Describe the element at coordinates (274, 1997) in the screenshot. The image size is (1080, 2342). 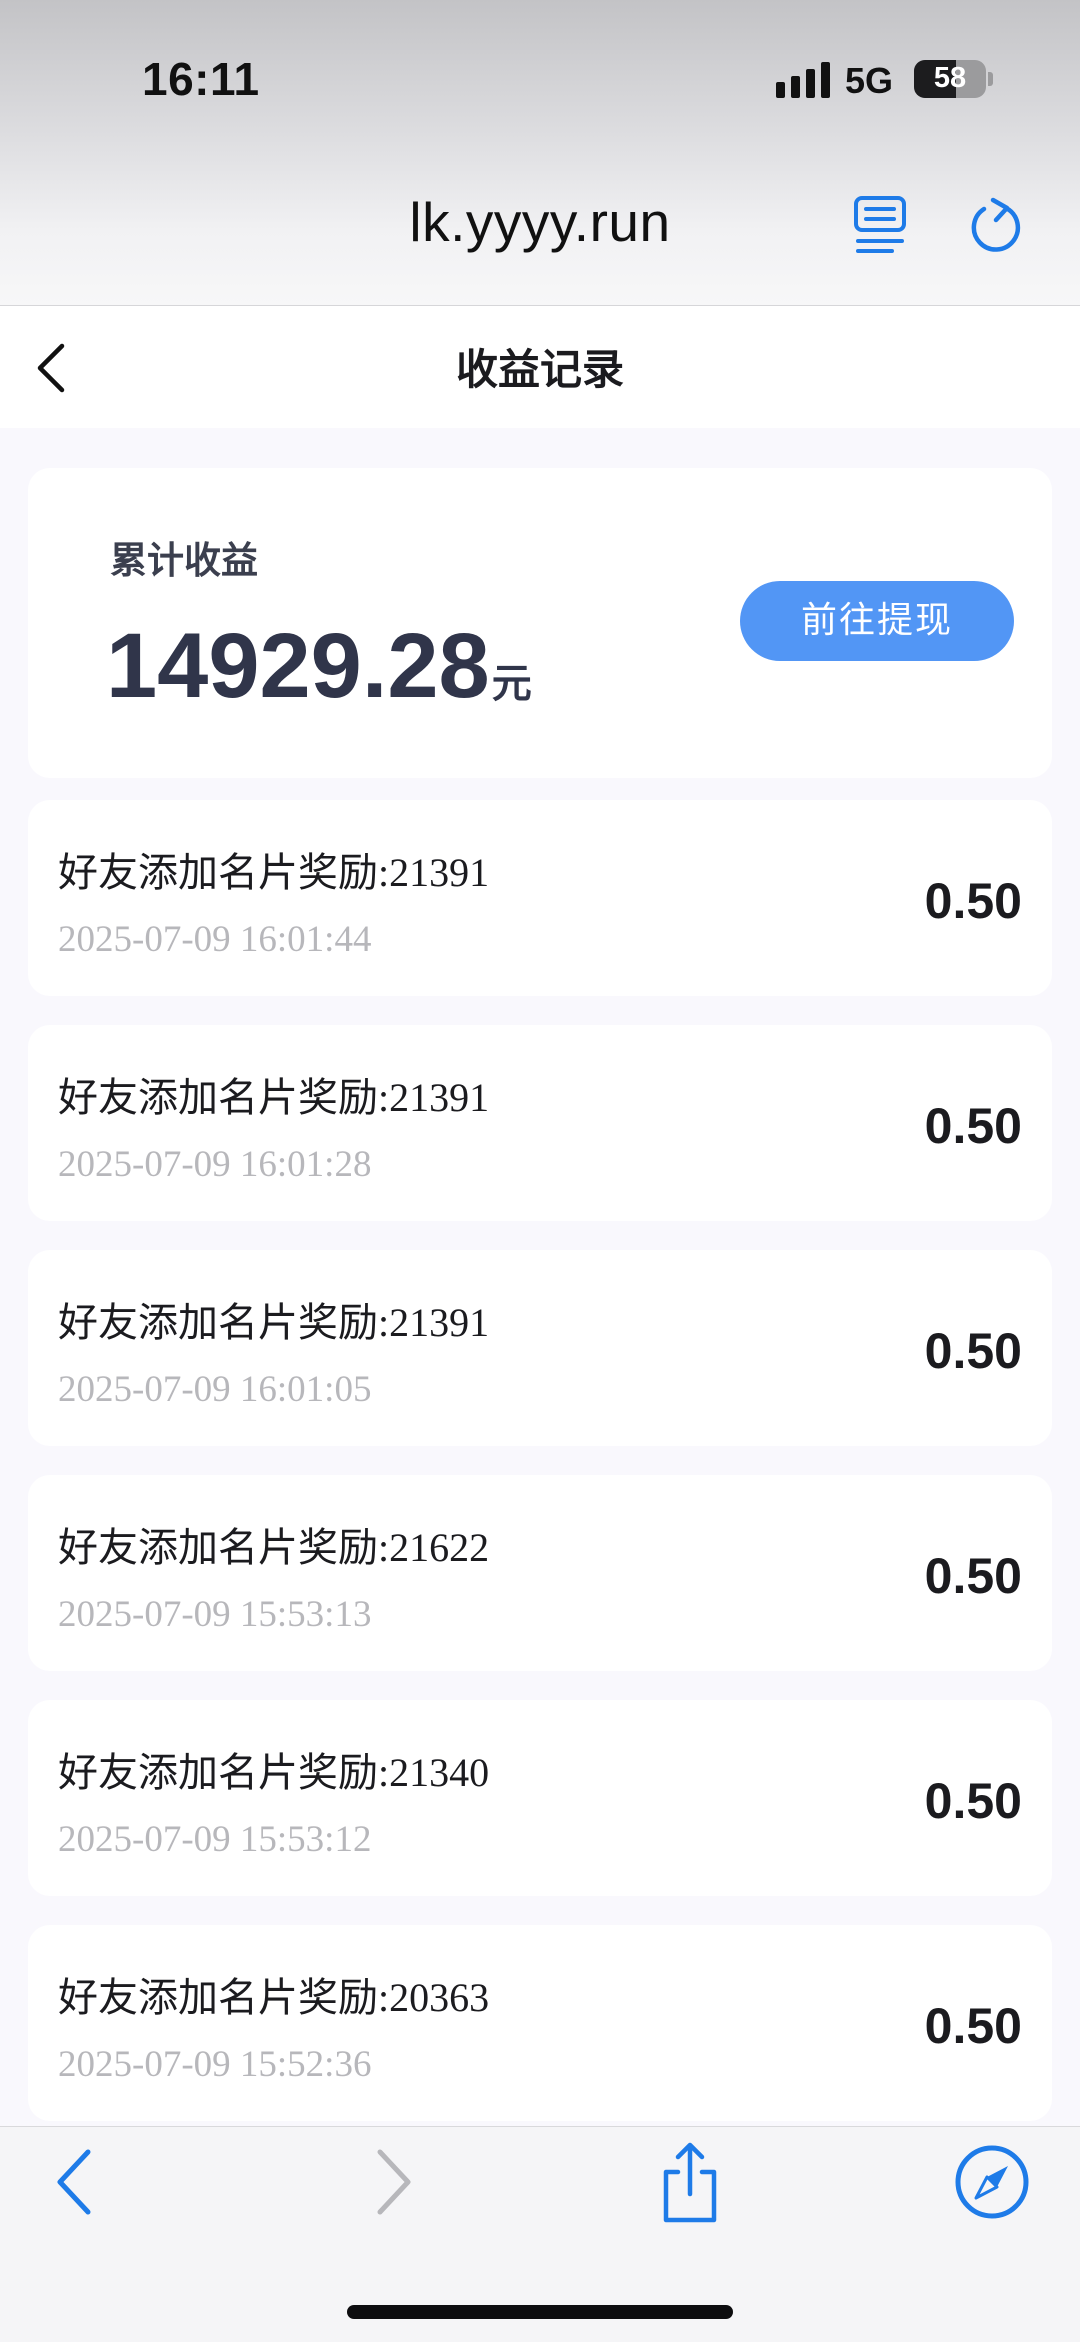
I see `record-title: 好友添加名片奖励:20363` at that location.